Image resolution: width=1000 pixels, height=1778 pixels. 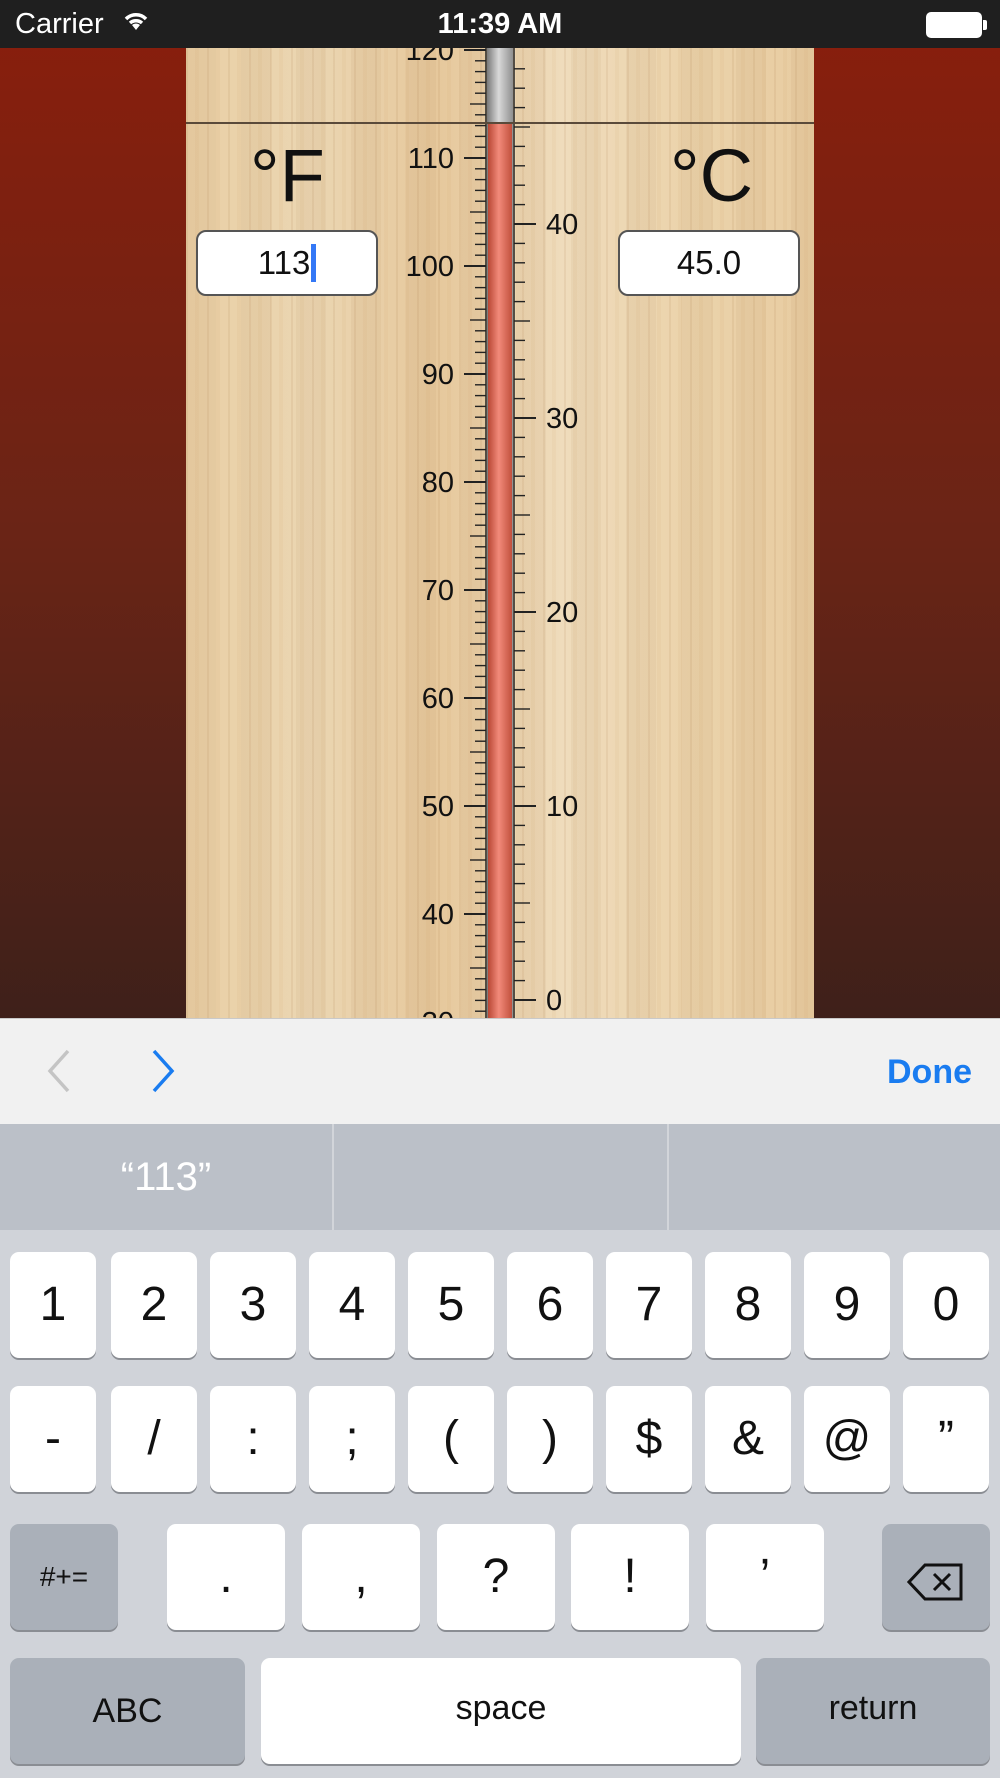 What do you see at coordinates (562, 613) in the screenshot?
I see `celsius-tick-label: 20` at bounding box center [562, 613].